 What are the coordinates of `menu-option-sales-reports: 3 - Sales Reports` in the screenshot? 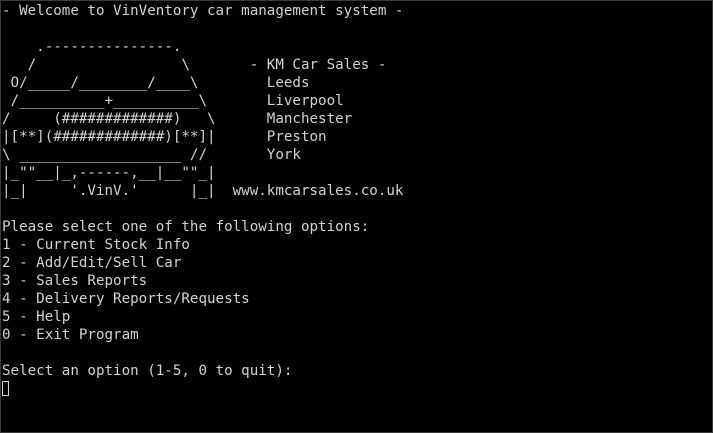 It's located at (75, 281).